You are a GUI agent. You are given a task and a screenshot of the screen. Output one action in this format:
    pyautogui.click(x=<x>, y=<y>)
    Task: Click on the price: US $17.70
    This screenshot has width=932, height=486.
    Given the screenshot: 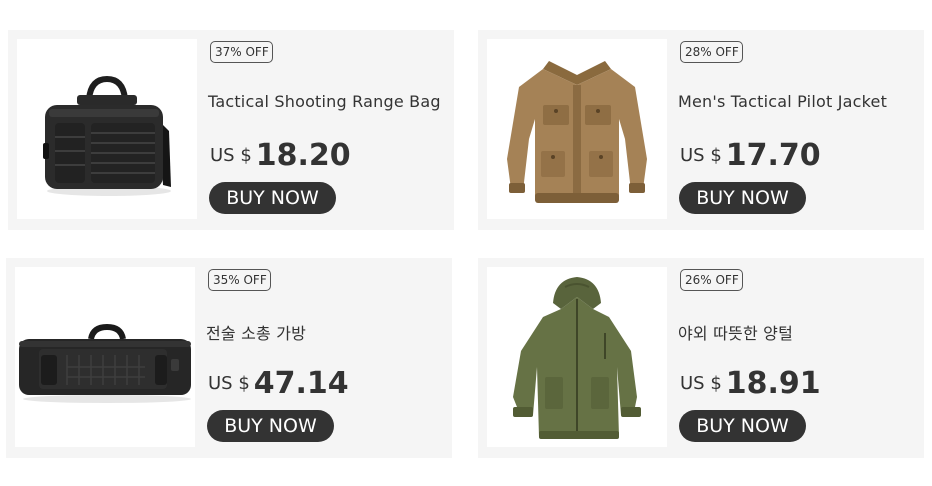 What is the action you would take?
    pyautogui.click(x=750, y=155)
    